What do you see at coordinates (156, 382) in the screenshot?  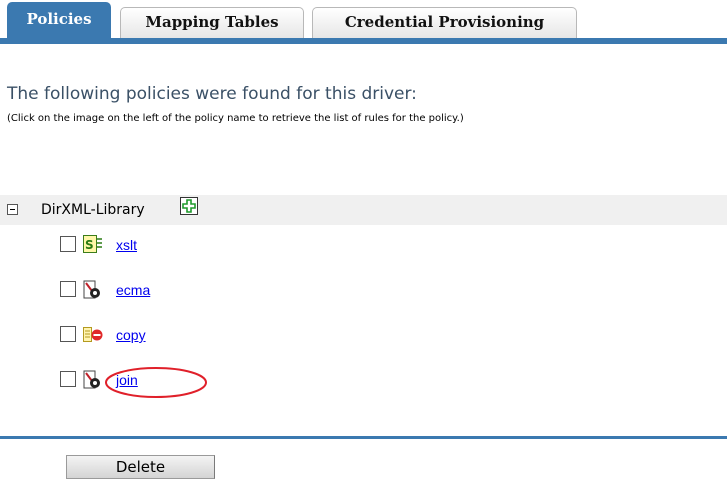 I see `highlight-ellipse` at bounding box center [156, 382].